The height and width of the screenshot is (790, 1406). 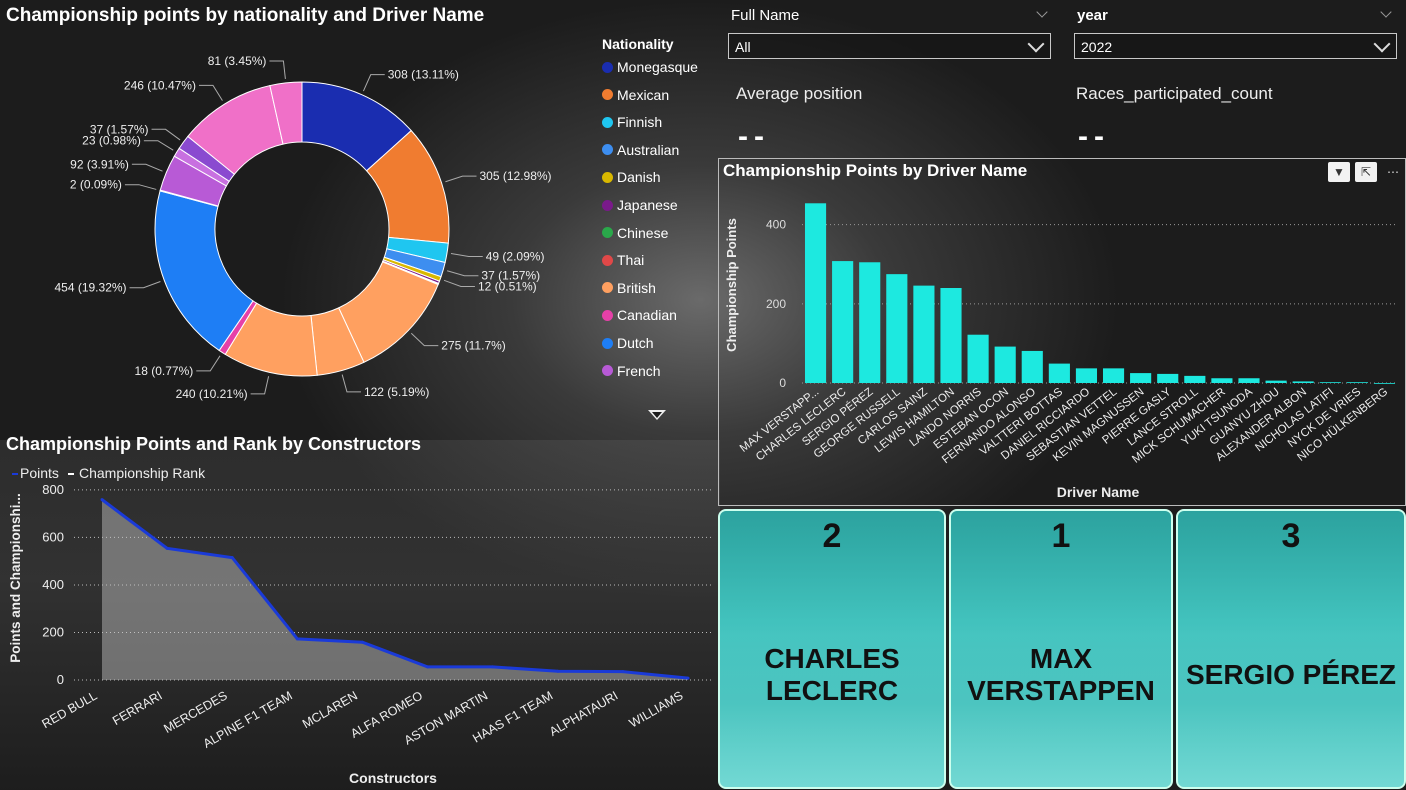 I want to click on podium-rank: 1, so click(x=1061, y=536).